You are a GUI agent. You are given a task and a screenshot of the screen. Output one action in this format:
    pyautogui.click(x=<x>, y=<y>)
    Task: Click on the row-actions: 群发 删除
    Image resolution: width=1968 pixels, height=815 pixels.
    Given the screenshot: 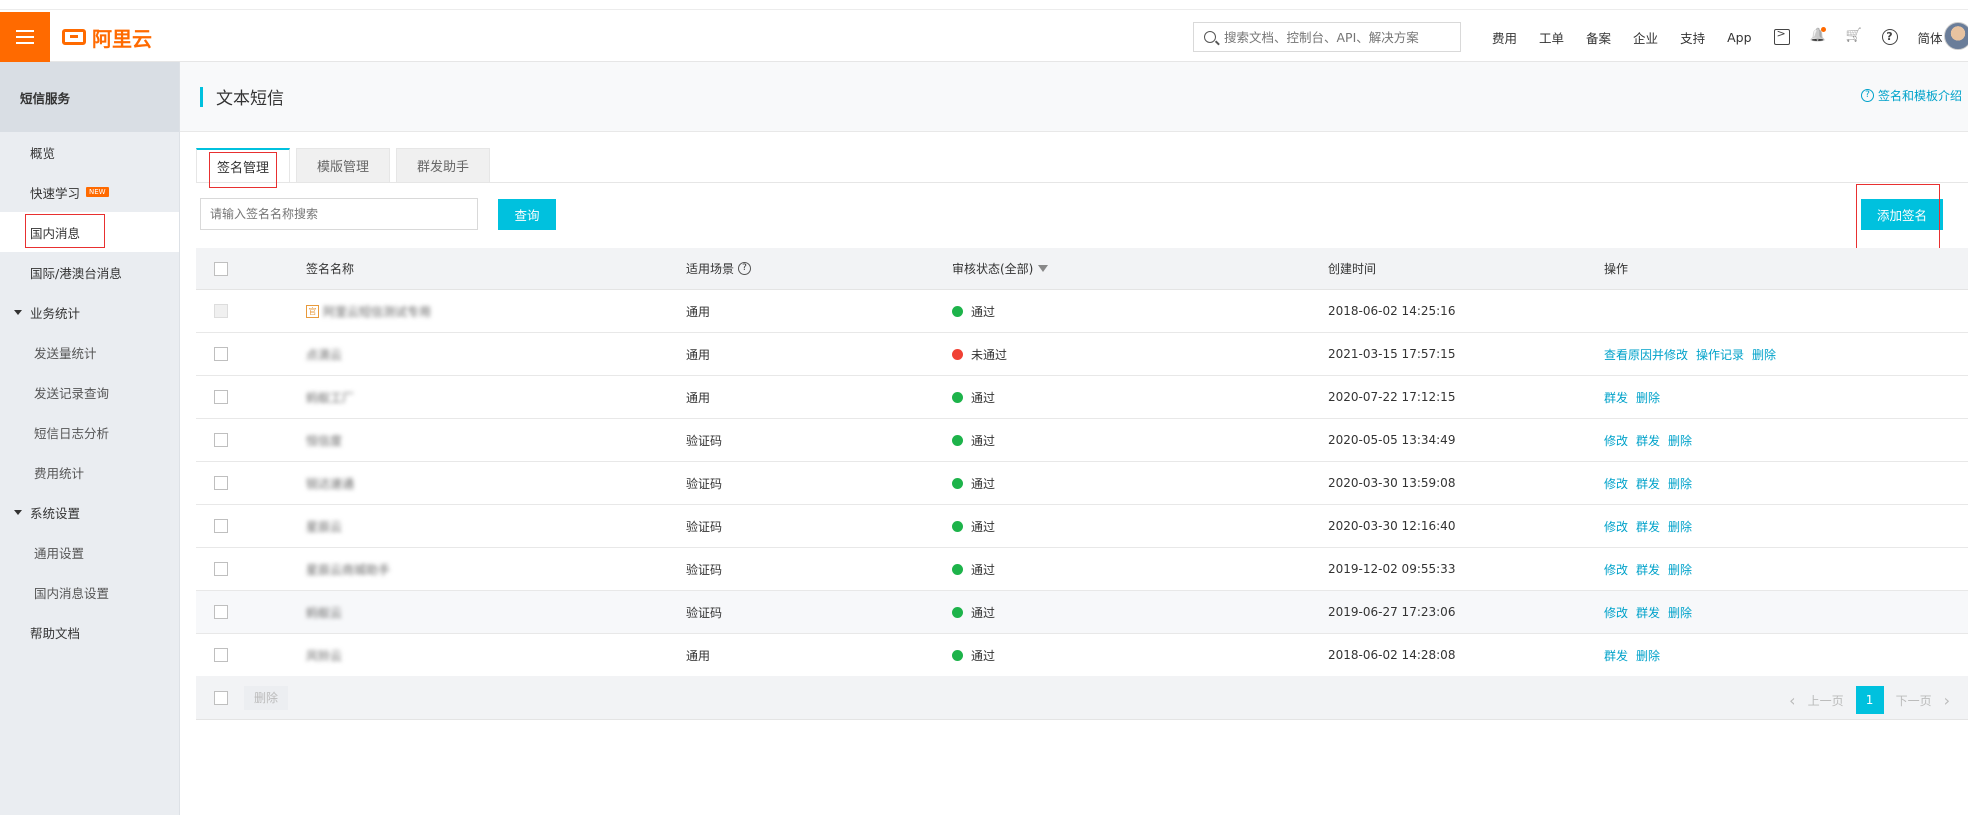 What is the action you would take?
    pyautogui.click(x=1636, y=397)
    